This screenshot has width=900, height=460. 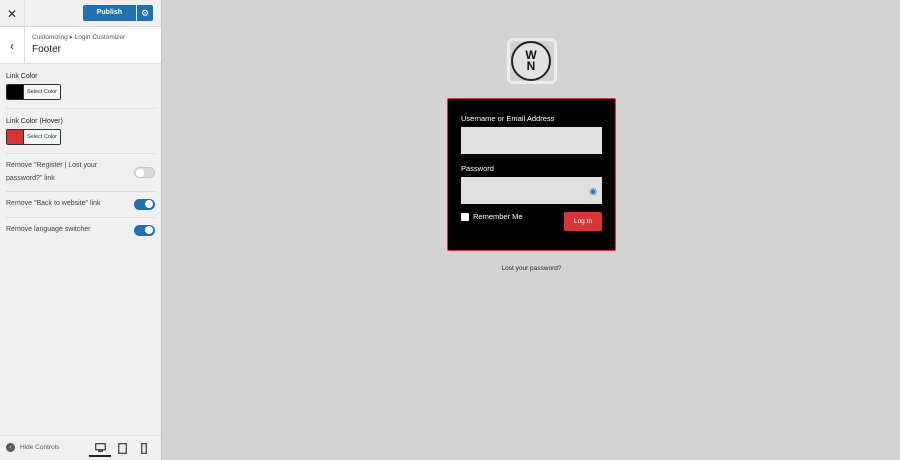 What do you see at coordinates (144, 448) in the screenshot?
I see `mobile-icon` at bounding box center [144, 448].